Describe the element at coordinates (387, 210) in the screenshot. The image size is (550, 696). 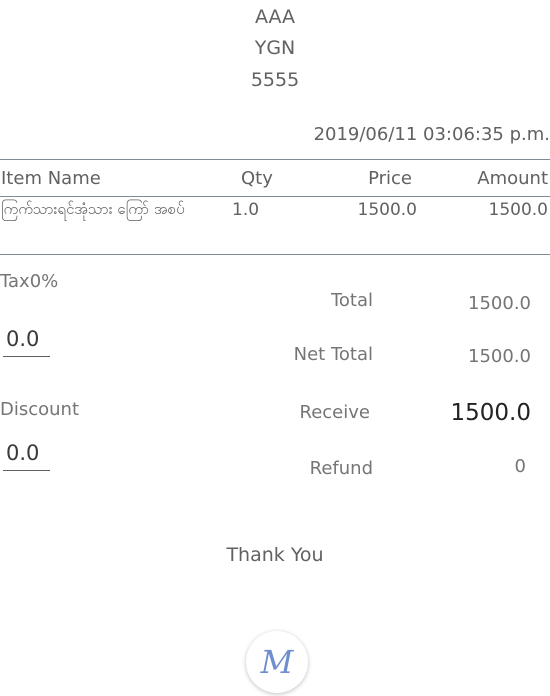
I see `row-price: 1500.0` at that location.